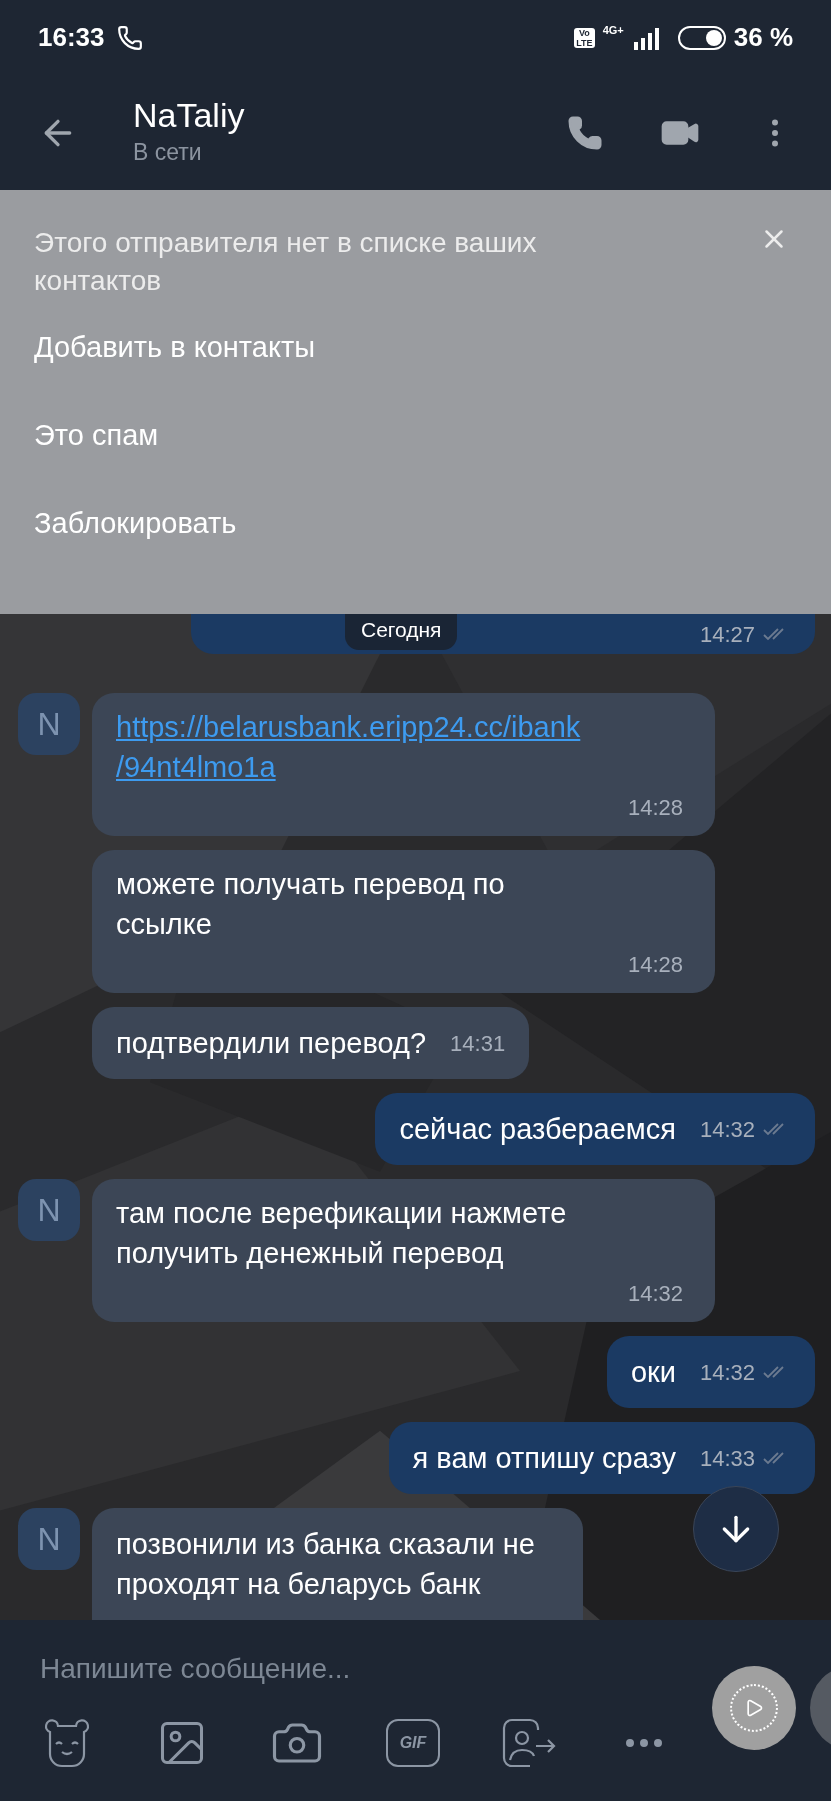 This screenshot has width=831, height=1801. What do you see at coordinates (585, 132) in the screenshot?
I see `phone-icon` at bounding box center [585, 132].